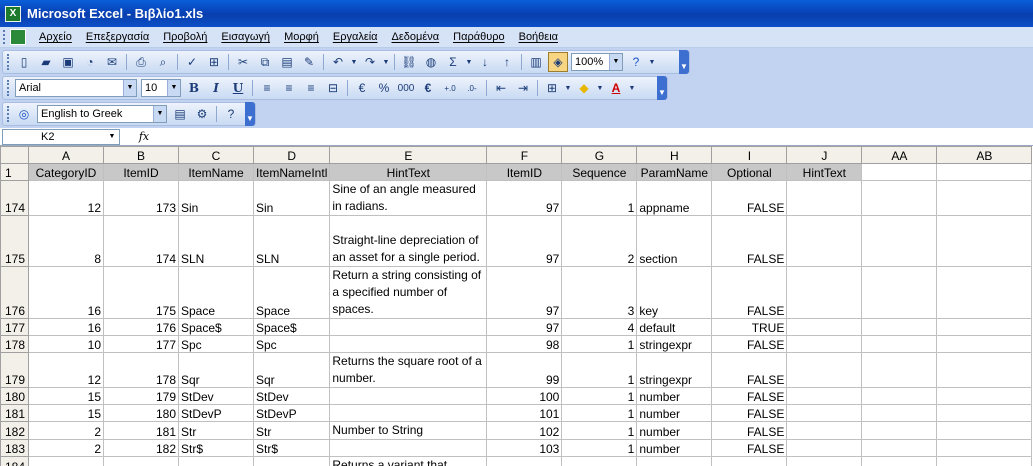 The height and width of the screenshot is (466, 1033). I want to click on cell: 12, so click(66, 370).